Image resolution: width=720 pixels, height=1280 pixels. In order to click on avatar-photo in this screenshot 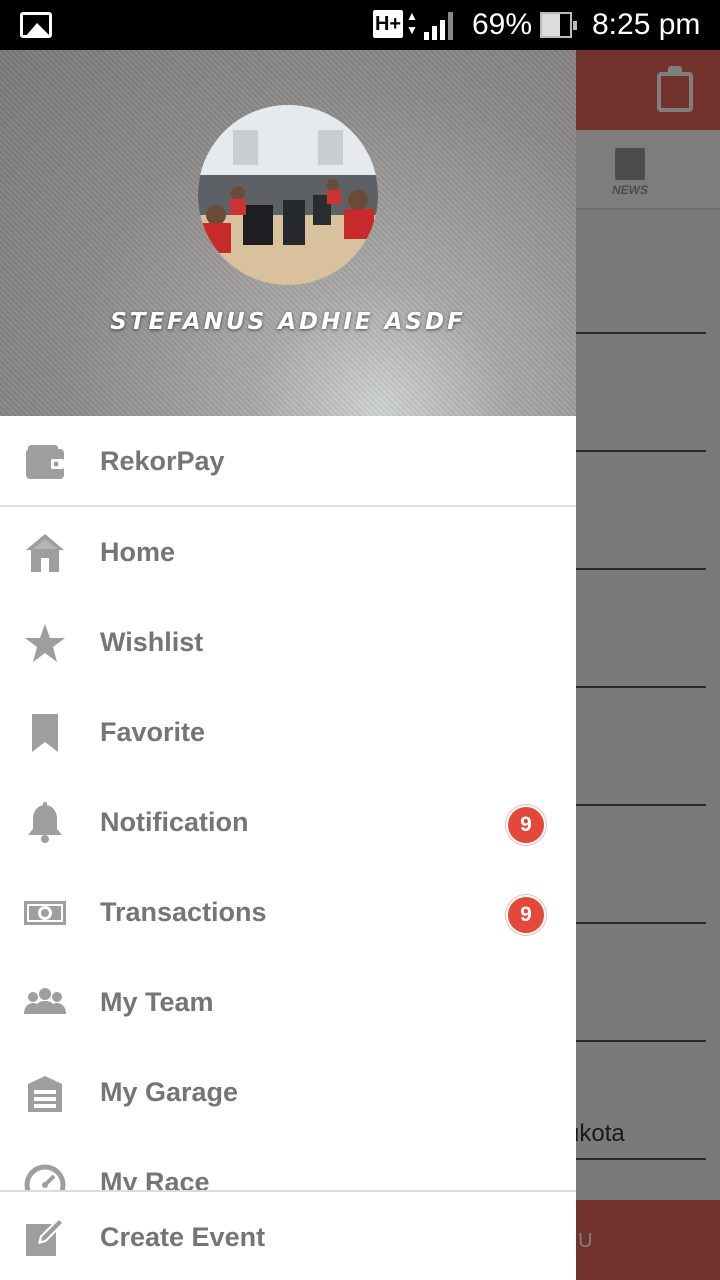, I will do `click(288, 195)`.